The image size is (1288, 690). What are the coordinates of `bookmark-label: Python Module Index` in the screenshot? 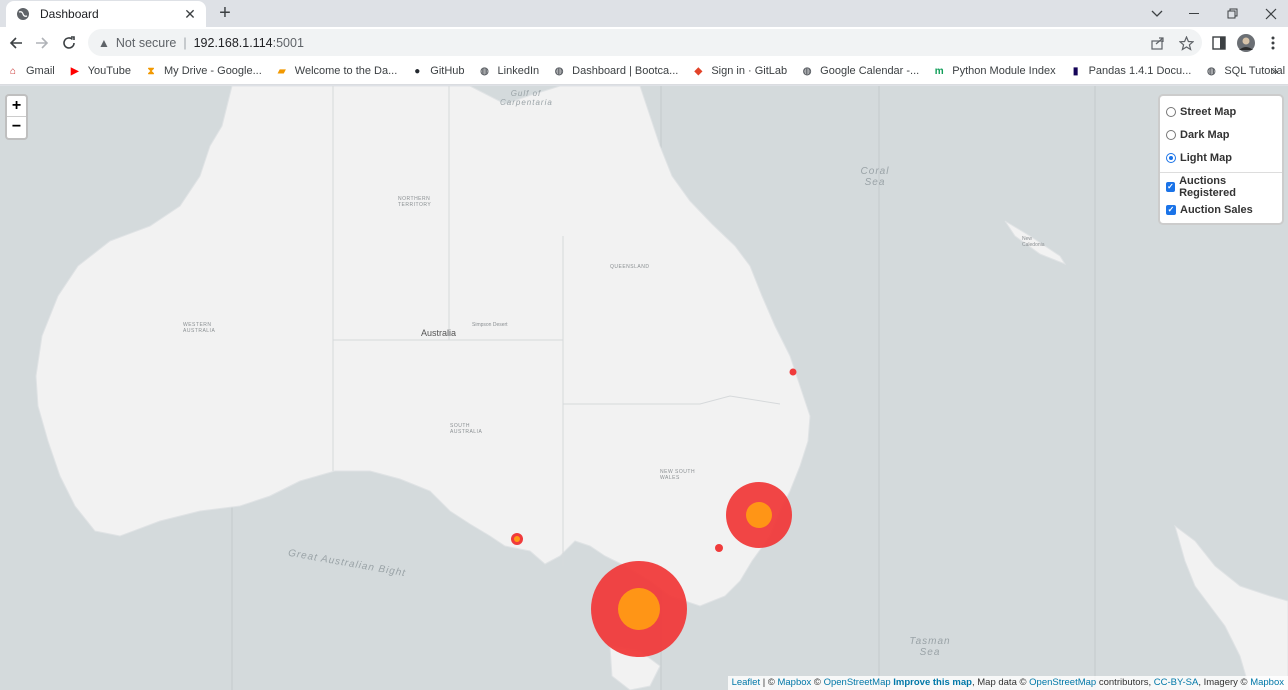 It's located at (1004, 71).